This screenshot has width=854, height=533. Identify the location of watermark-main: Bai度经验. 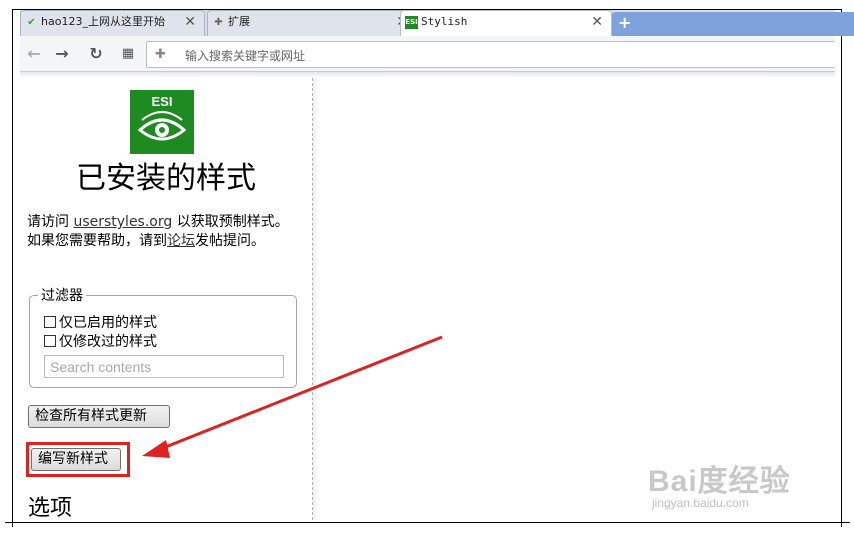
(719, 481).